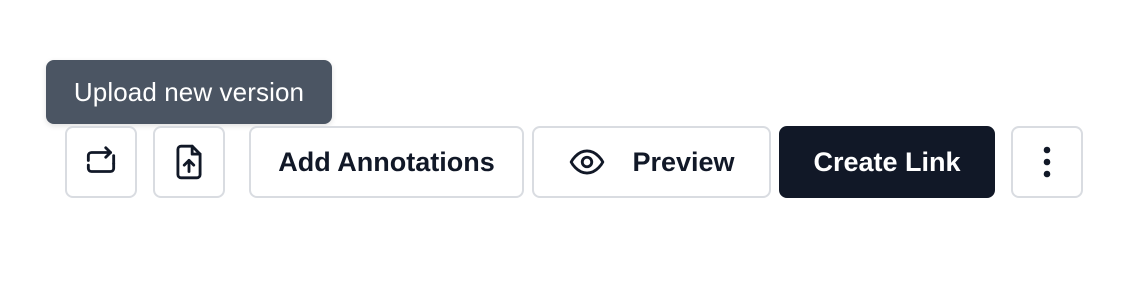  Describe the element at coordinates (683, 161) in the screenshot. I see `preview-label: Preview` at that location.